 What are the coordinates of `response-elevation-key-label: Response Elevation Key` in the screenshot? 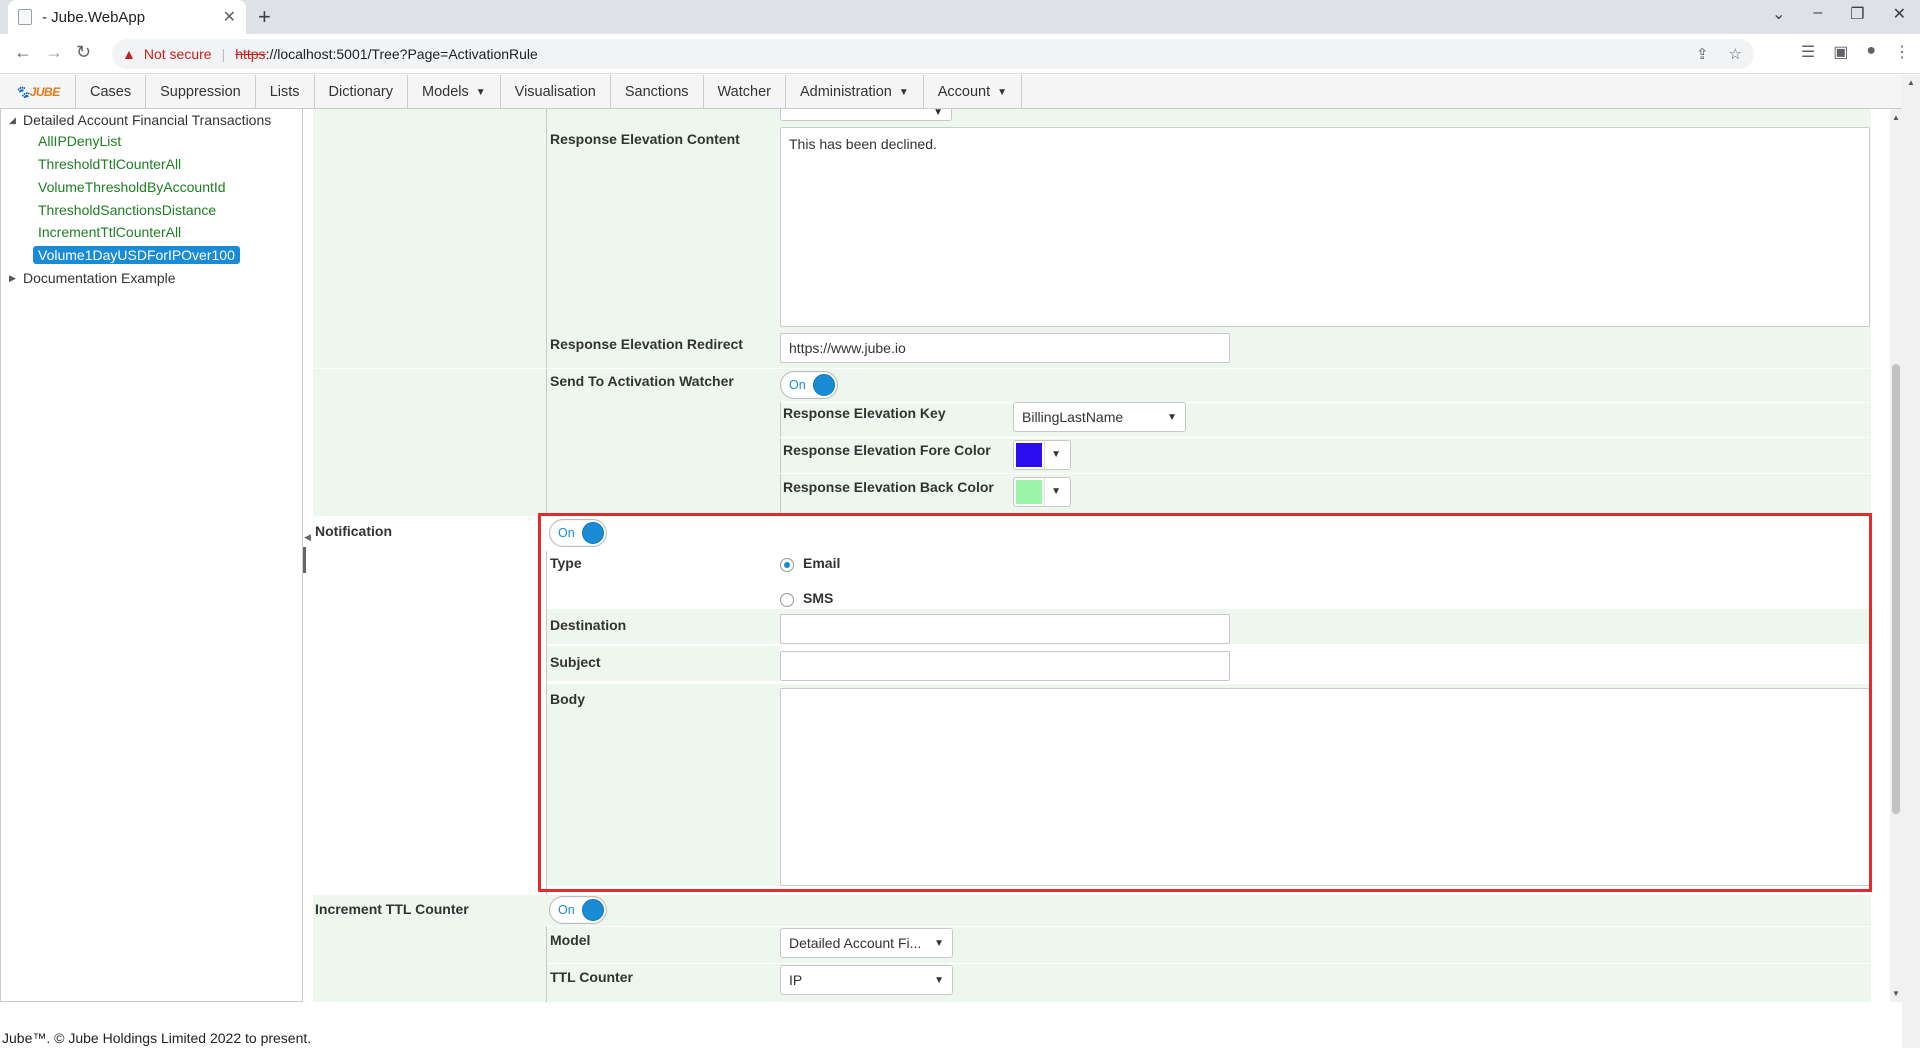 It's located at (864, 413).